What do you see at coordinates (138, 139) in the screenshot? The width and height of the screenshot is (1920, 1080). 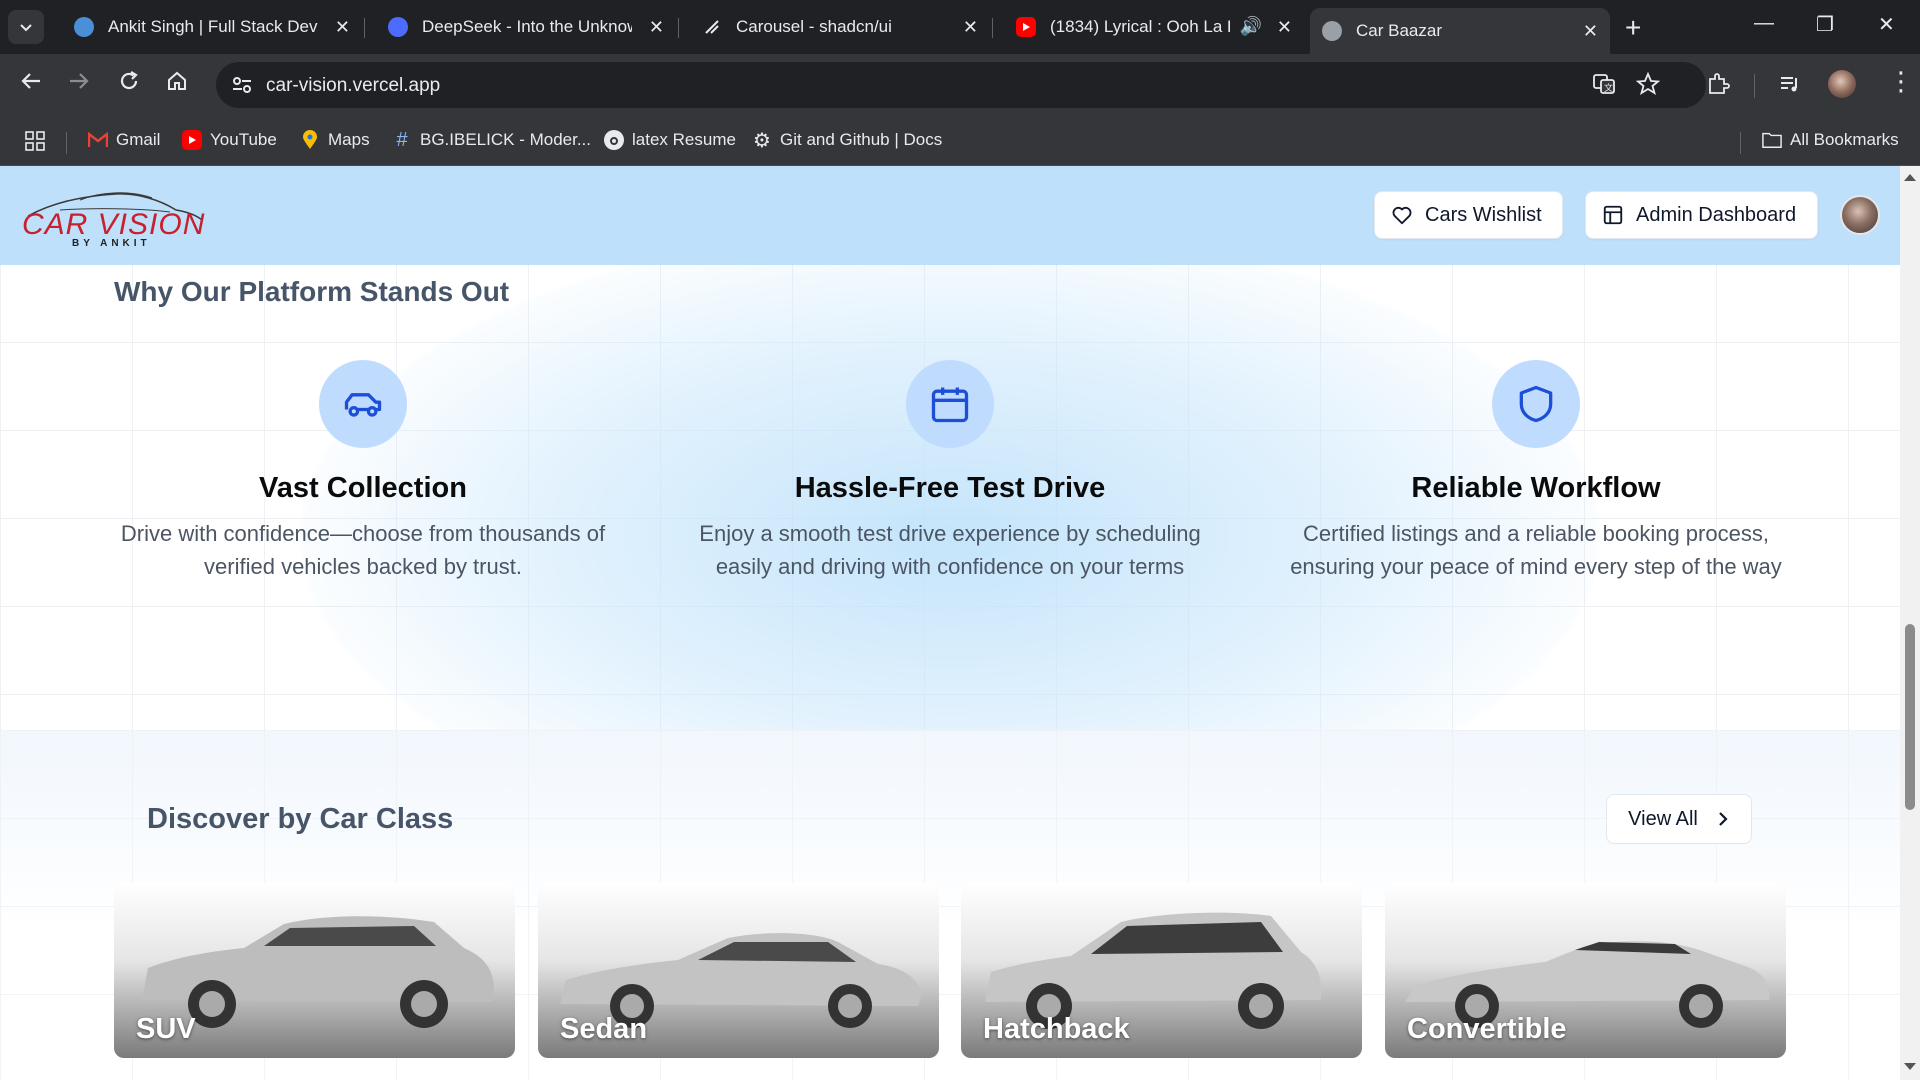 I see `bookmark-label: Gmail` at bounding box center [138, 139].